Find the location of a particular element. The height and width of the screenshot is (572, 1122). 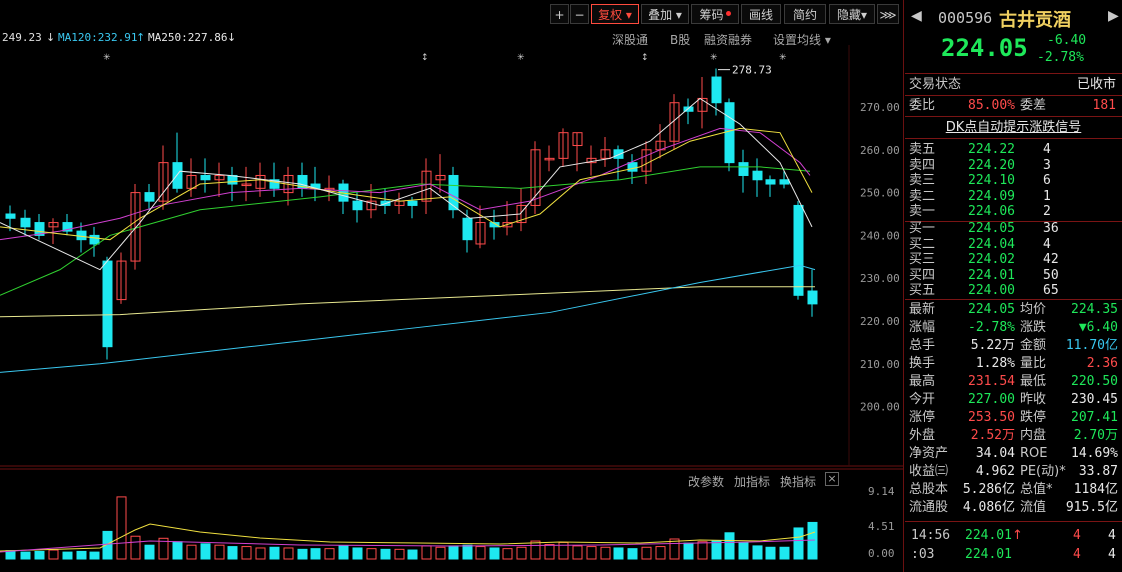

next-stock-icon: ▶ is located at coordinates (1113, 16).